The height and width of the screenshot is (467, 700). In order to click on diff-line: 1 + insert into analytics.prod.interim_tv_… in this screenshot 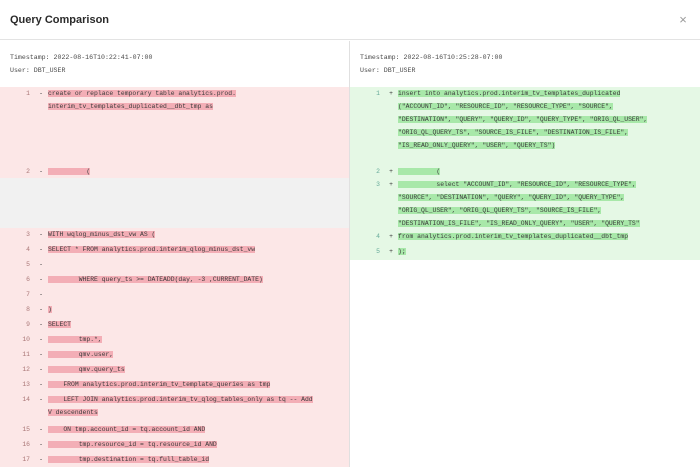, I will do `click(525, 126)`.